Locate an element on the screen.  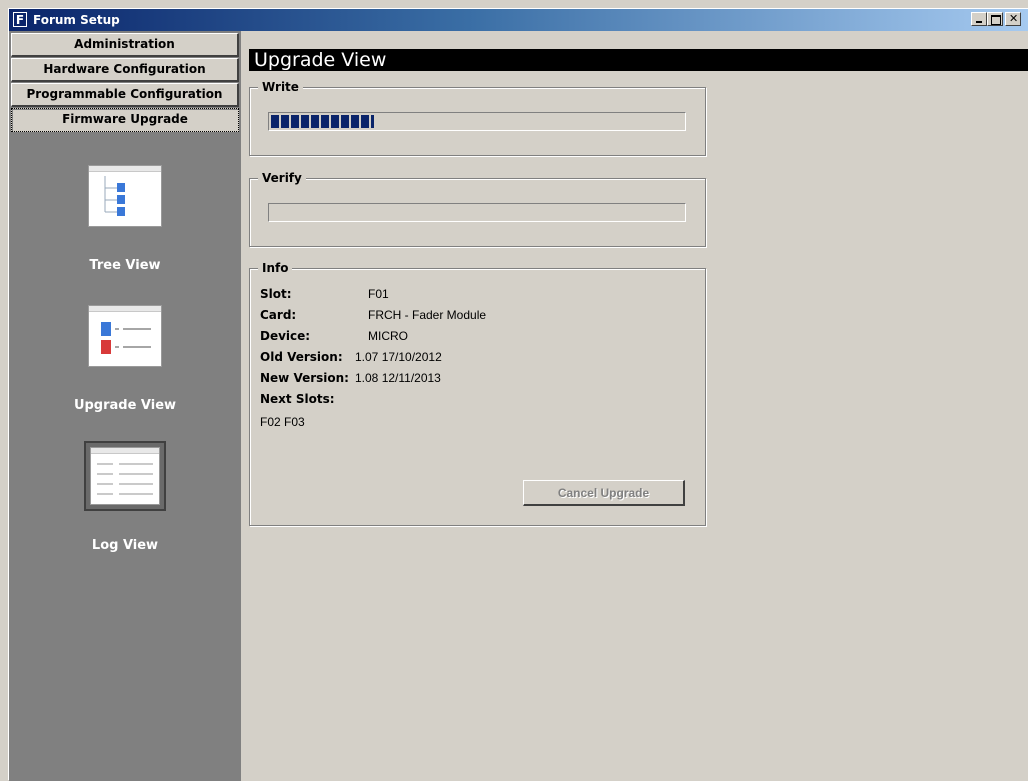
tab-programmable-configuration: Programmable Configuration is located at coordinates (125, 95).